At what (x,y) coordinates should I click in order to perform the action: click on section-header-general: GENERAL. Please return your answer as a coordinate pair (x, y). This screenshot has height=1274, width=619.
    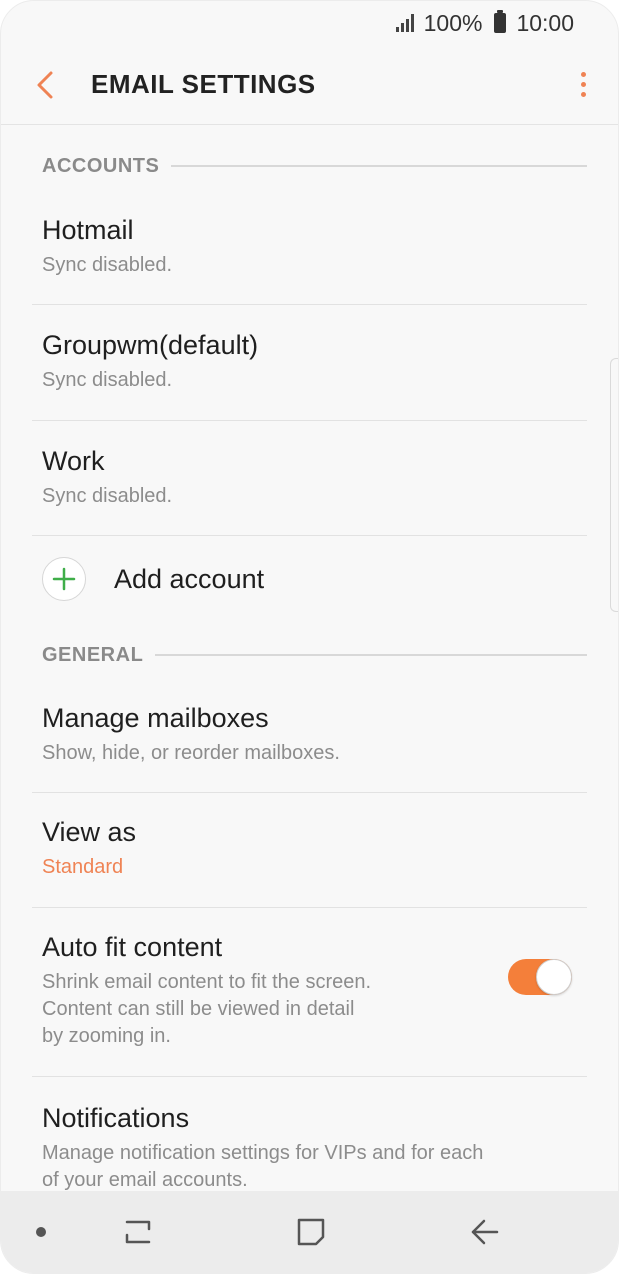
    Looking at the image, I should click on (309, 655).